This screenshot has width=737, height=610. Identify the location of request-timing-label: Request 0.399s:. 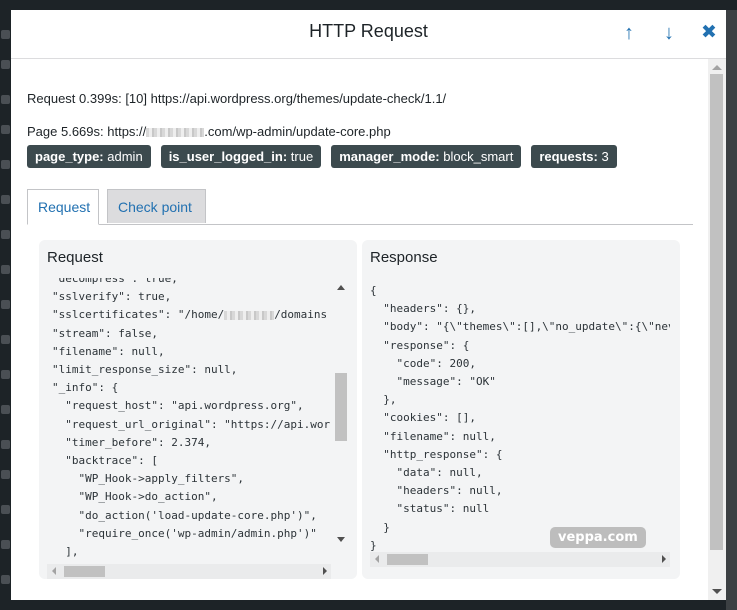
(74, 98).